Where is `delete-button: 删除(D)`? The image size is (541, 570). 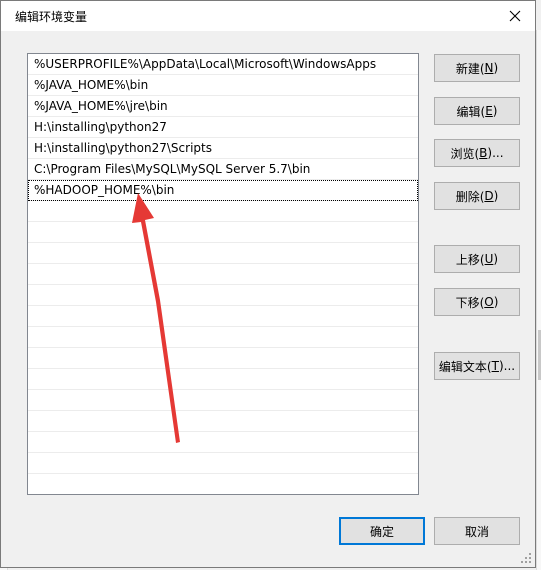
delete-button: 删除(D) is located at coordinates (477, 196).